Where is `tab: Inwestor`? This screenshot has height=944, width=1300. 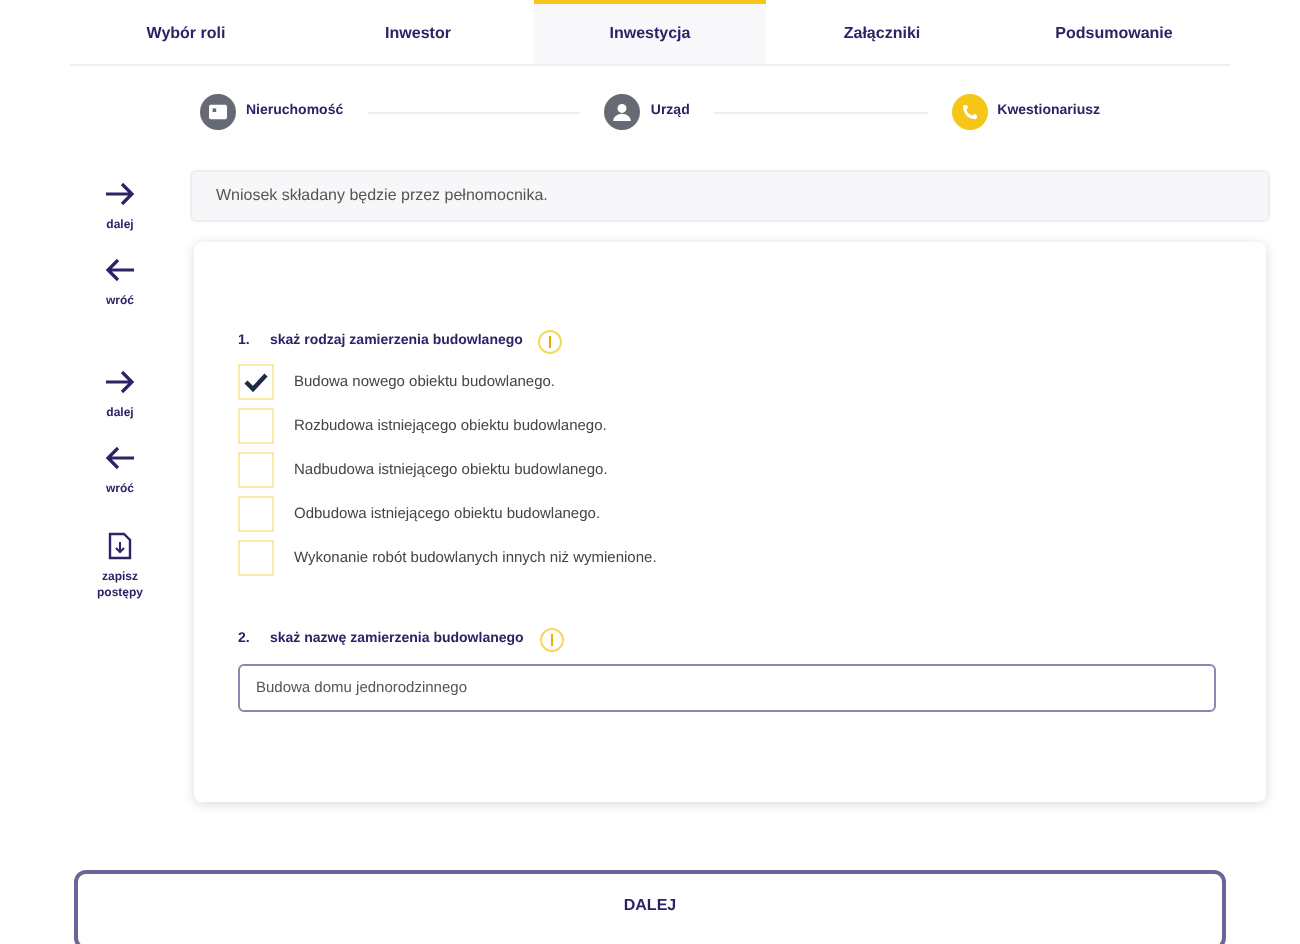 tab: Inwestor is located at coordinates (418, 32).